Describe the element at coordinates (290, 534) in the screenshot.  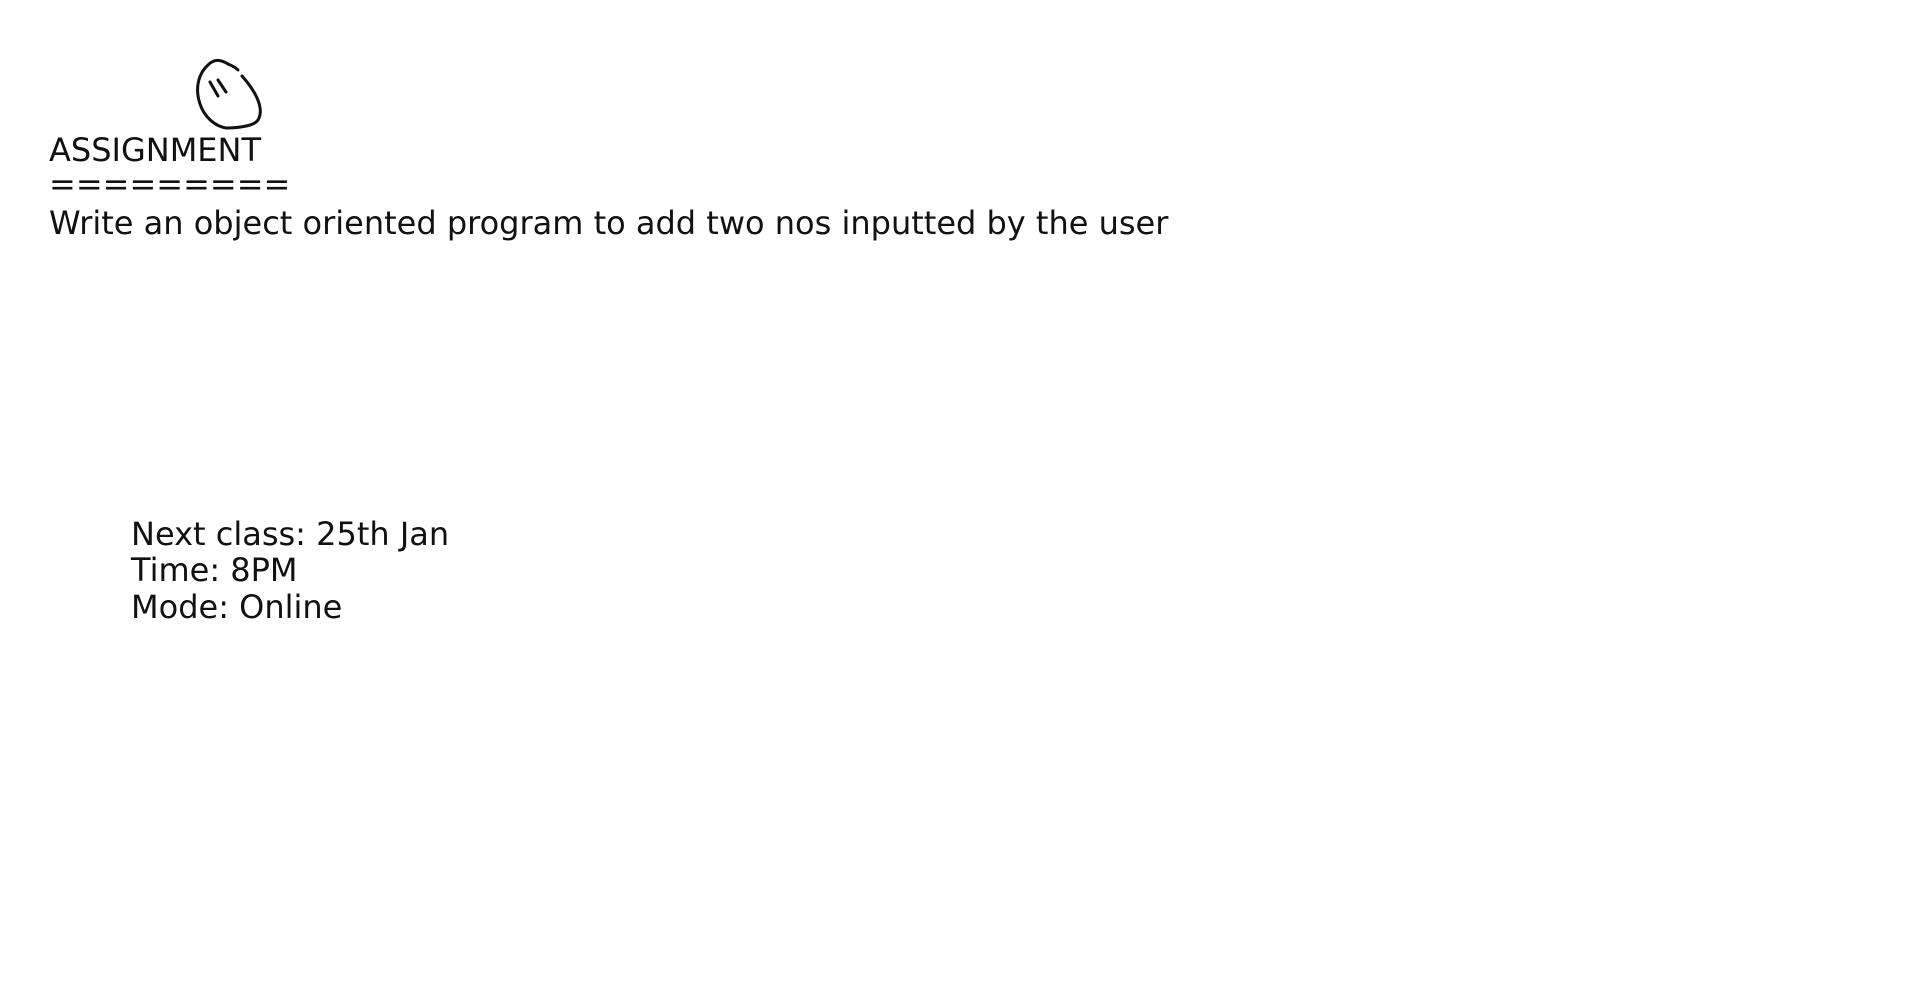
I see `next-class-text: Next class: 25th Jan` at that location.